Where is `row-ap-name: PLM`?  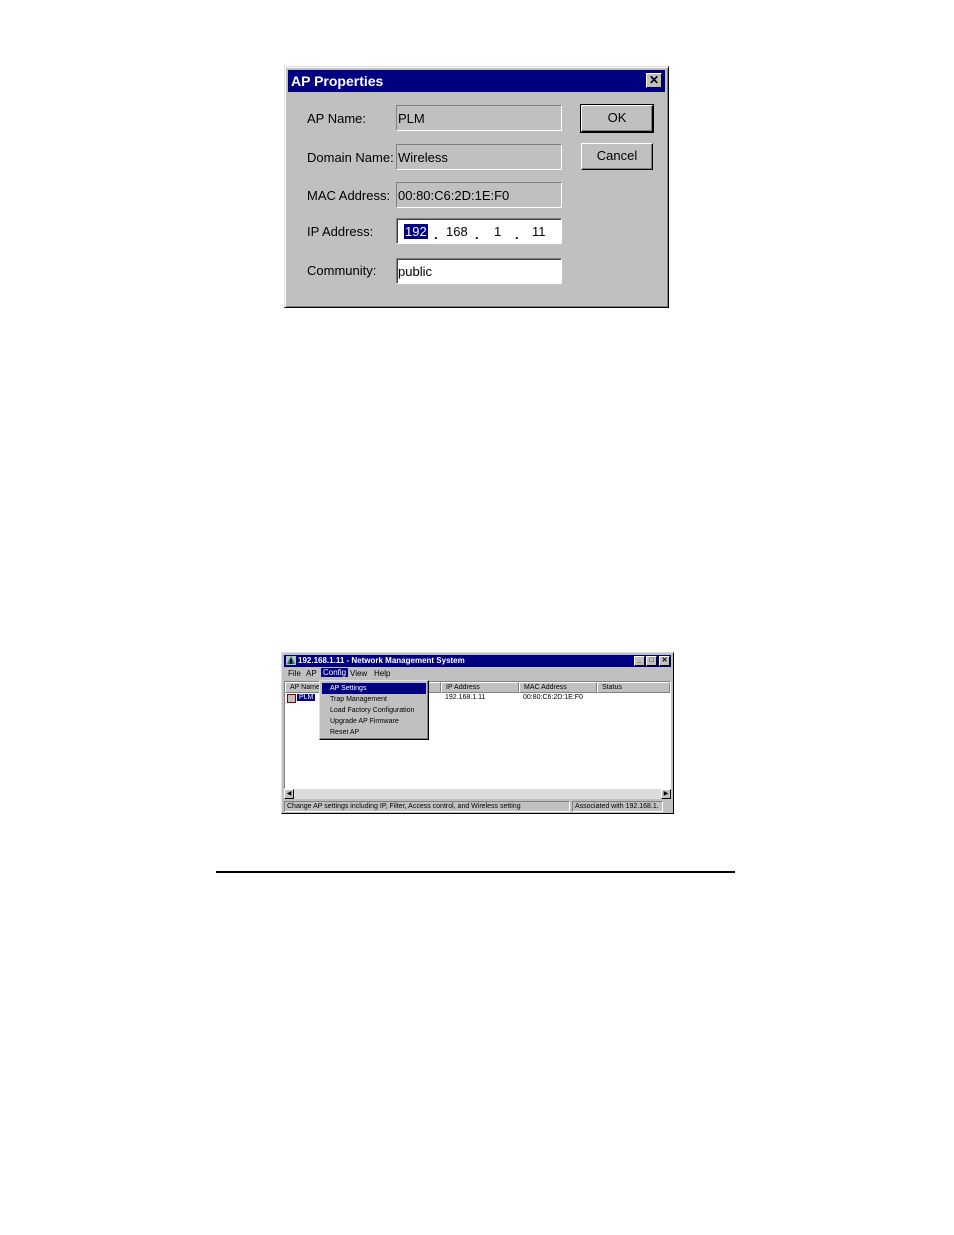
row-ap-name: PLM is located at coordinates (306, 697).